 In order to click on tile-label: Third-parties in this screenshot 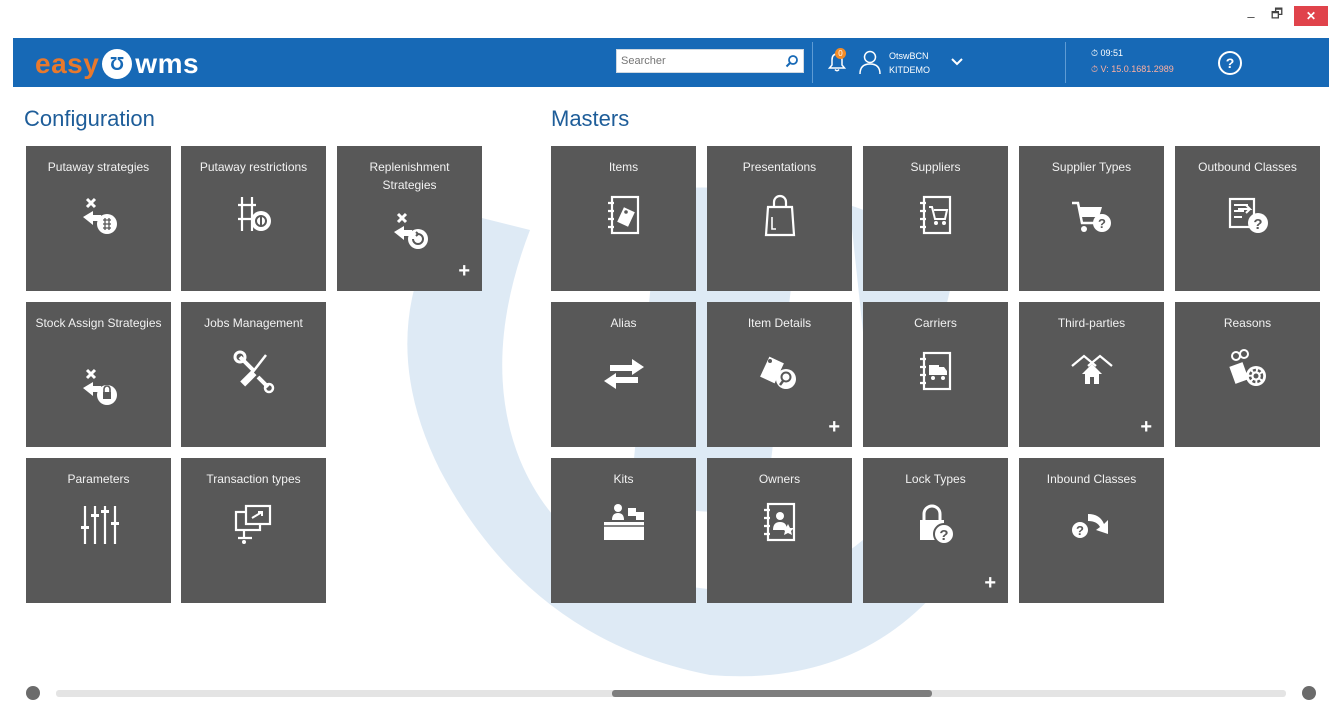, I will do `click(1091, 323)`.